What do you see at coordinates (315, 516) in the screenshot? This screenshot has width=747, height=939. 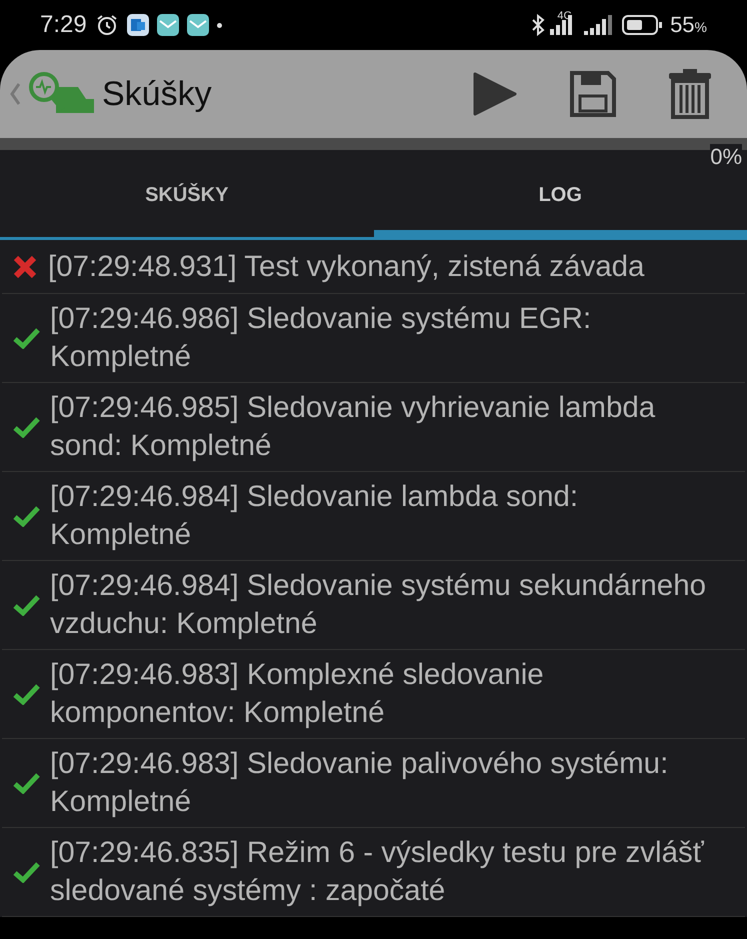 I see `log-entry: [07:29:46.984] Sledovanie lambda sond: Kompletné` at bounding box center [315, 516].